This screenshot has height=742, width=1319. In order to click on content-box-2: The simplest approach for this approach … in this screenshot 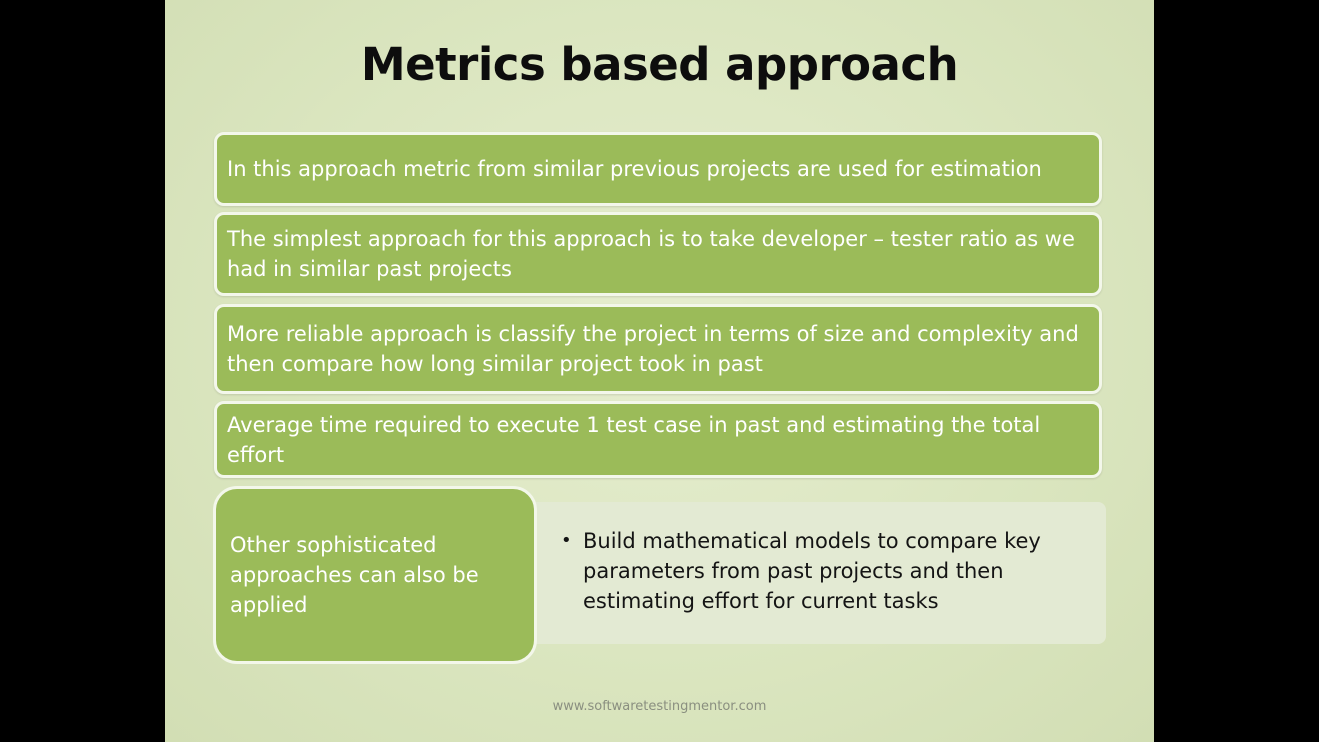, I will do `click(658, 254)`.